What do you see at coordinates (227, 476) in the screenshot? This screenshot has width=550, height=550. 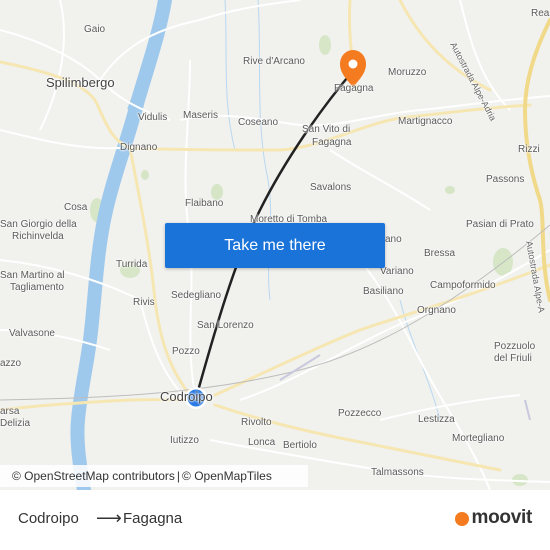 I see `openmaptiles-attribution-link: © OpenMapTiles` at bounding box center [227, 476].